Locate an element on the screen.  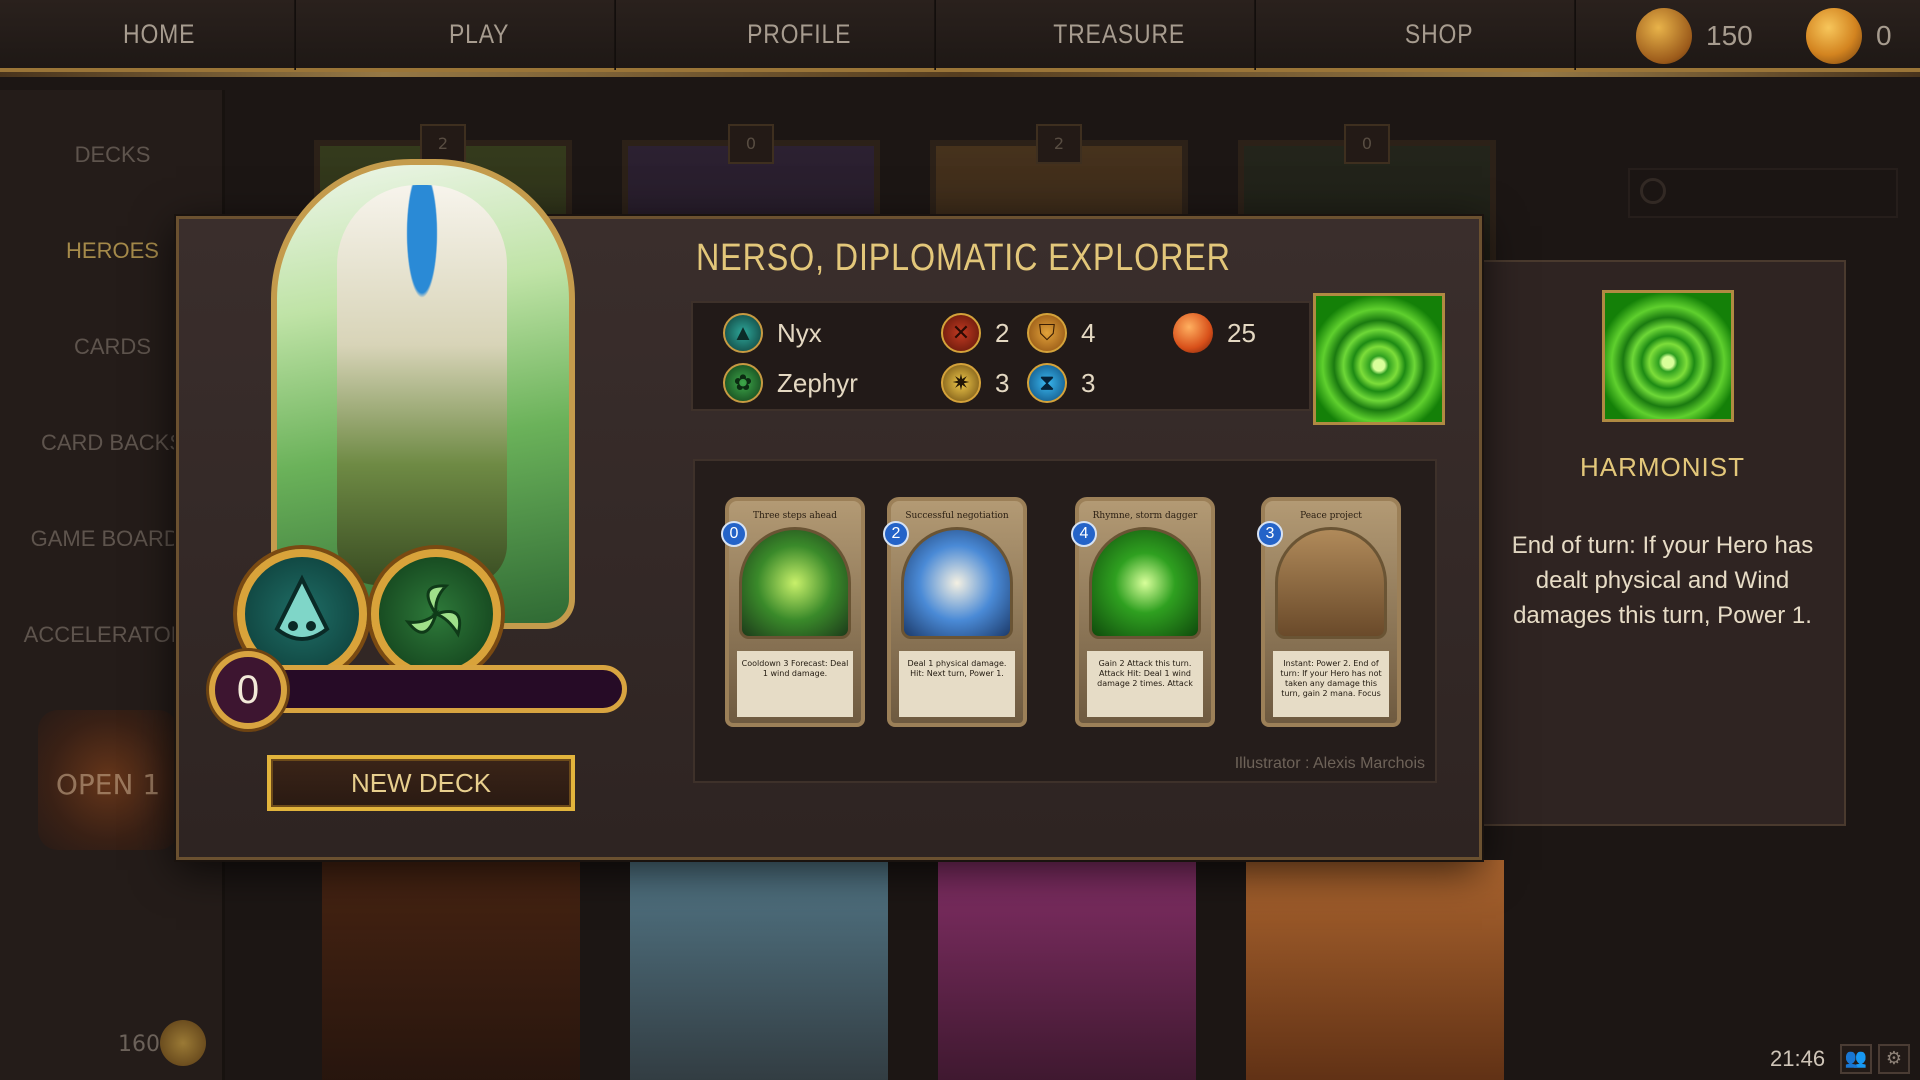
hero-ability-icon is located at coordinates (1379, 359).